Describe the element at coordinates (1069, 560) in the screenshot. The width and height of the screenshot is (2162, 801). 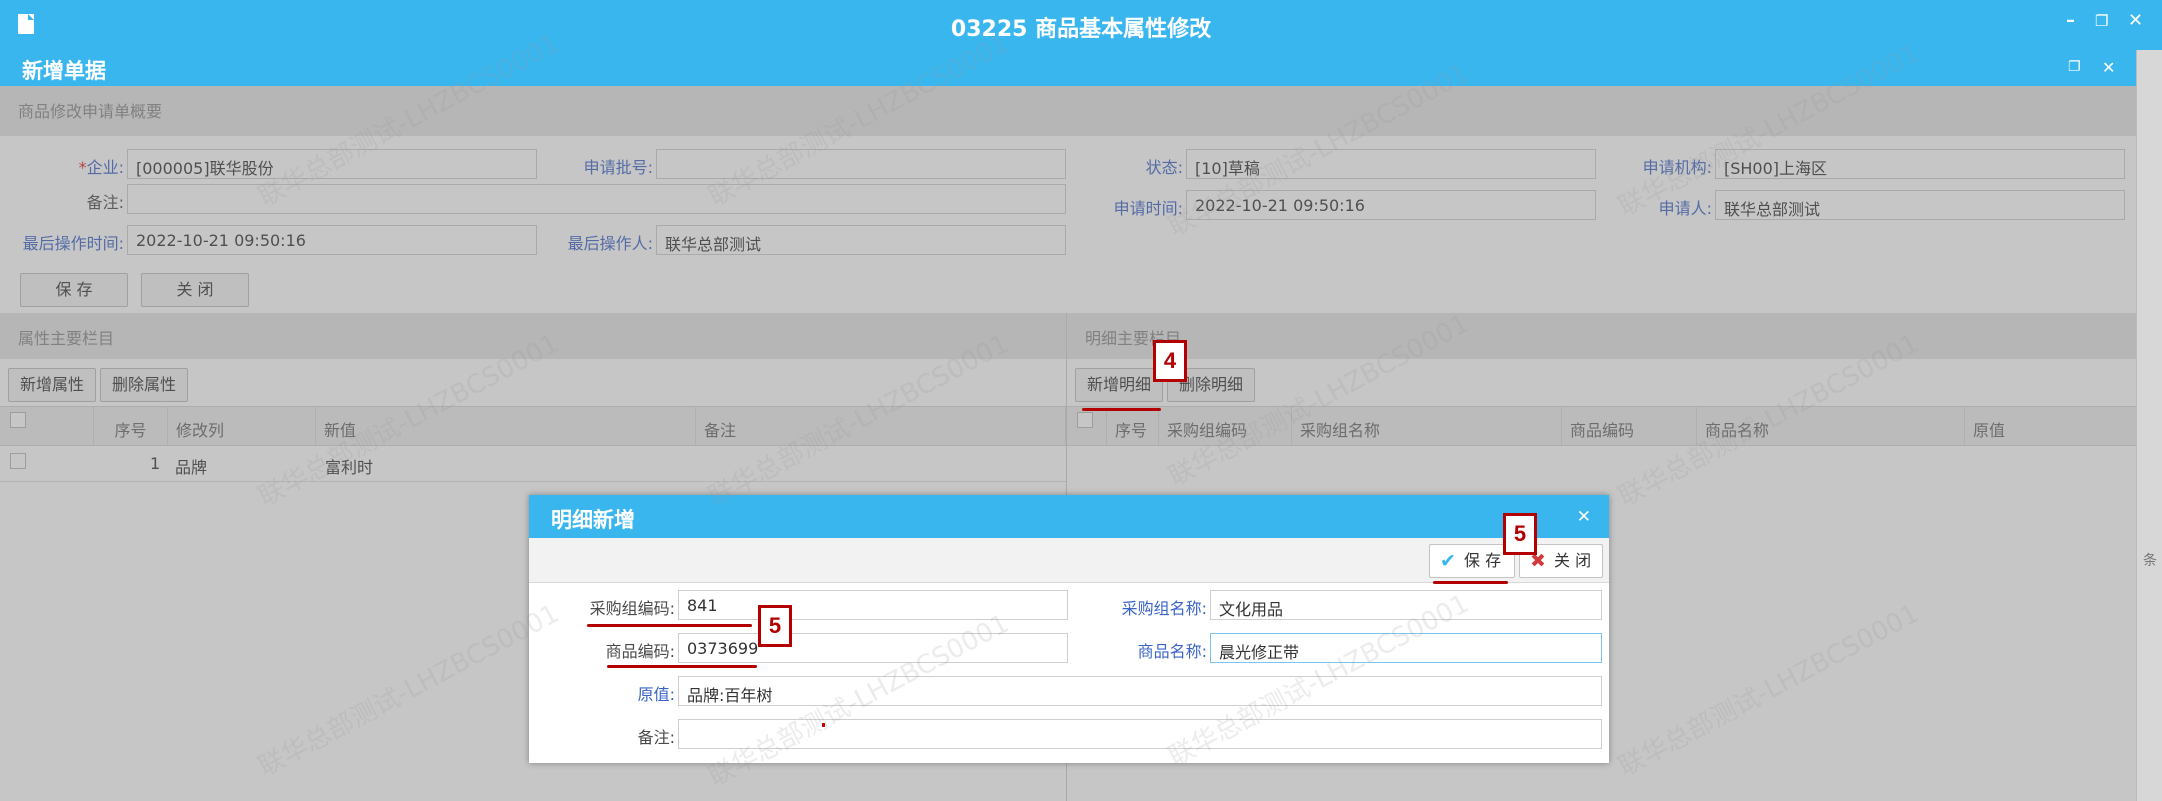
I see `dialog-toolbar: ✔ 保 存 ✖ 关 闭` at that location.